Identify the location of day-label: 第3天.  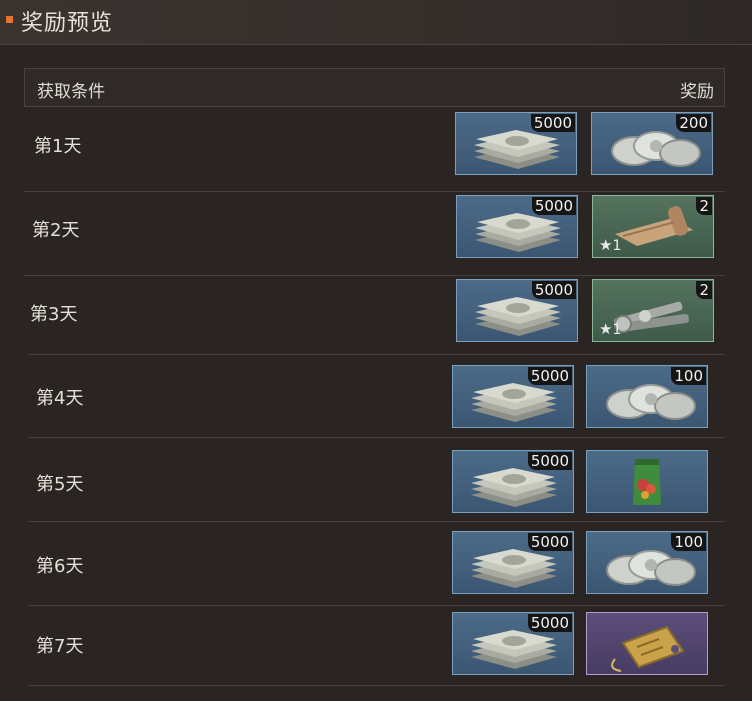
(54, 314).